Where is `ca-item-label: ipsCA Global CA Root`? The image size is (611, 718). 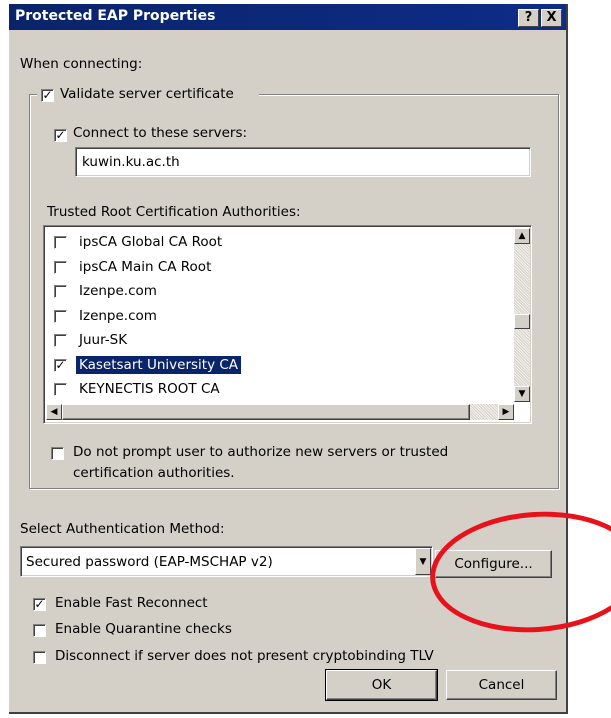
ca-item-label: ipsCA Global CA Root is located at coordinates (151, 242).